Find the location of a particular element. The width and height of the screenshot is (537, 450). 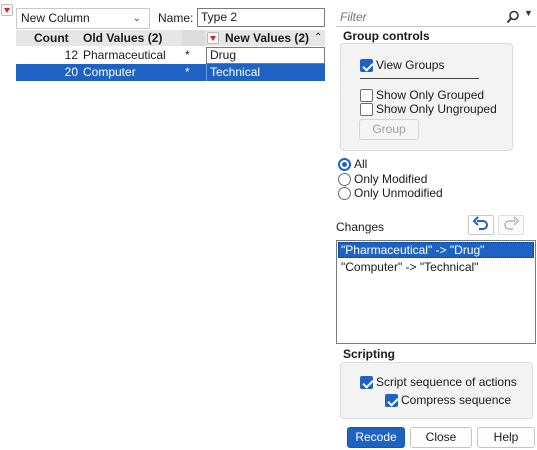

filter-options-chevron-icon: ▼ is located at coordinates (528, 13).